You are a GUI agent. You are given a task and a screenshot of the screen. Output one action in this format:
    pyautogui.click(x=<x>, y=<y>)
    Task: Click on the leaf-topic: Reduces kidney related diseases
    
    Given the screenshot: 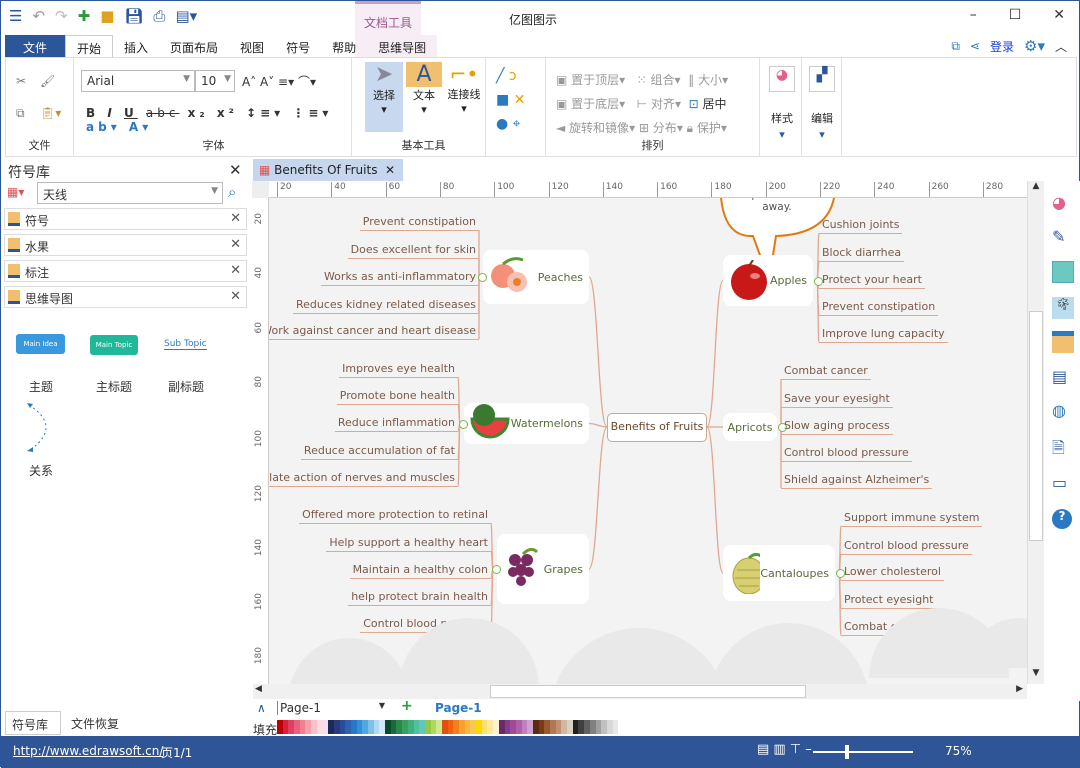 What is the action you would take?
    pyautogui.click(x=386, y=306)
    